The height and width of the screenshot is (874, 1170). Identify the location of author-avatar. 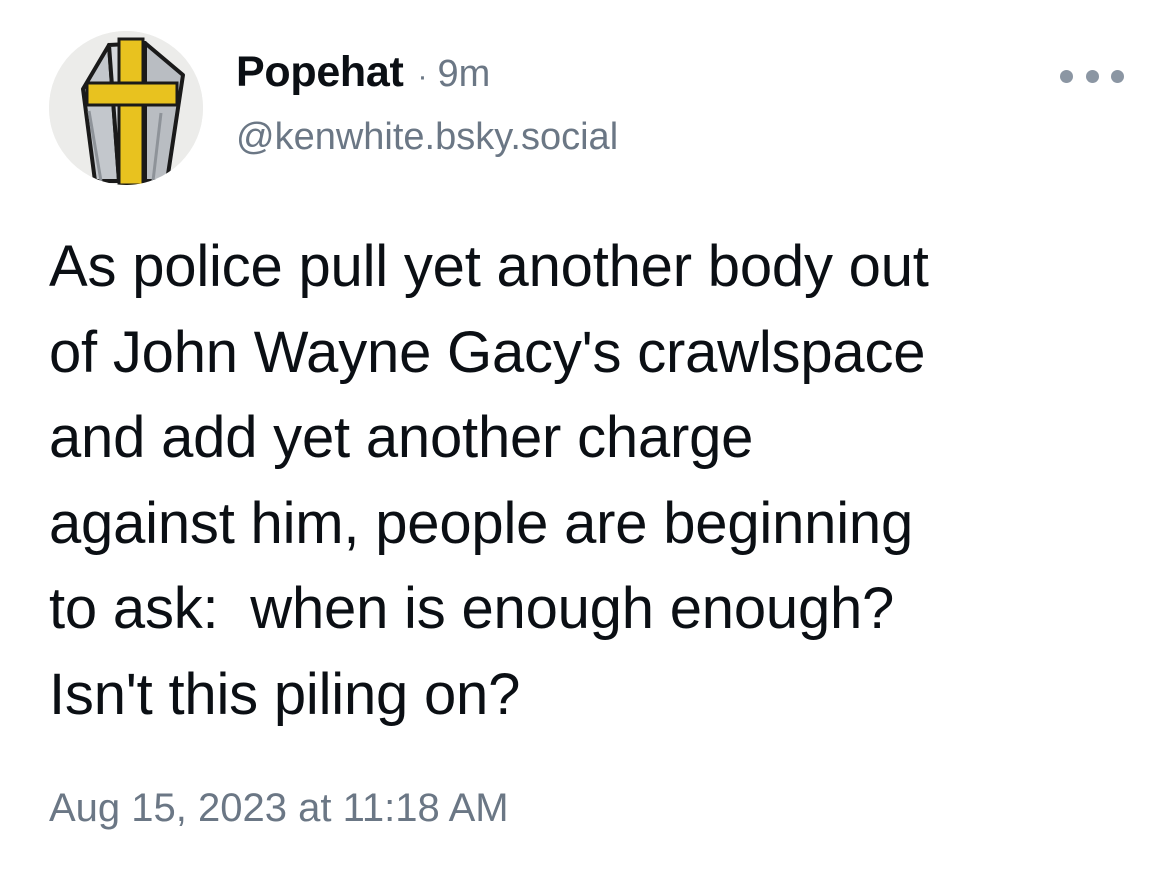
(126, 108).